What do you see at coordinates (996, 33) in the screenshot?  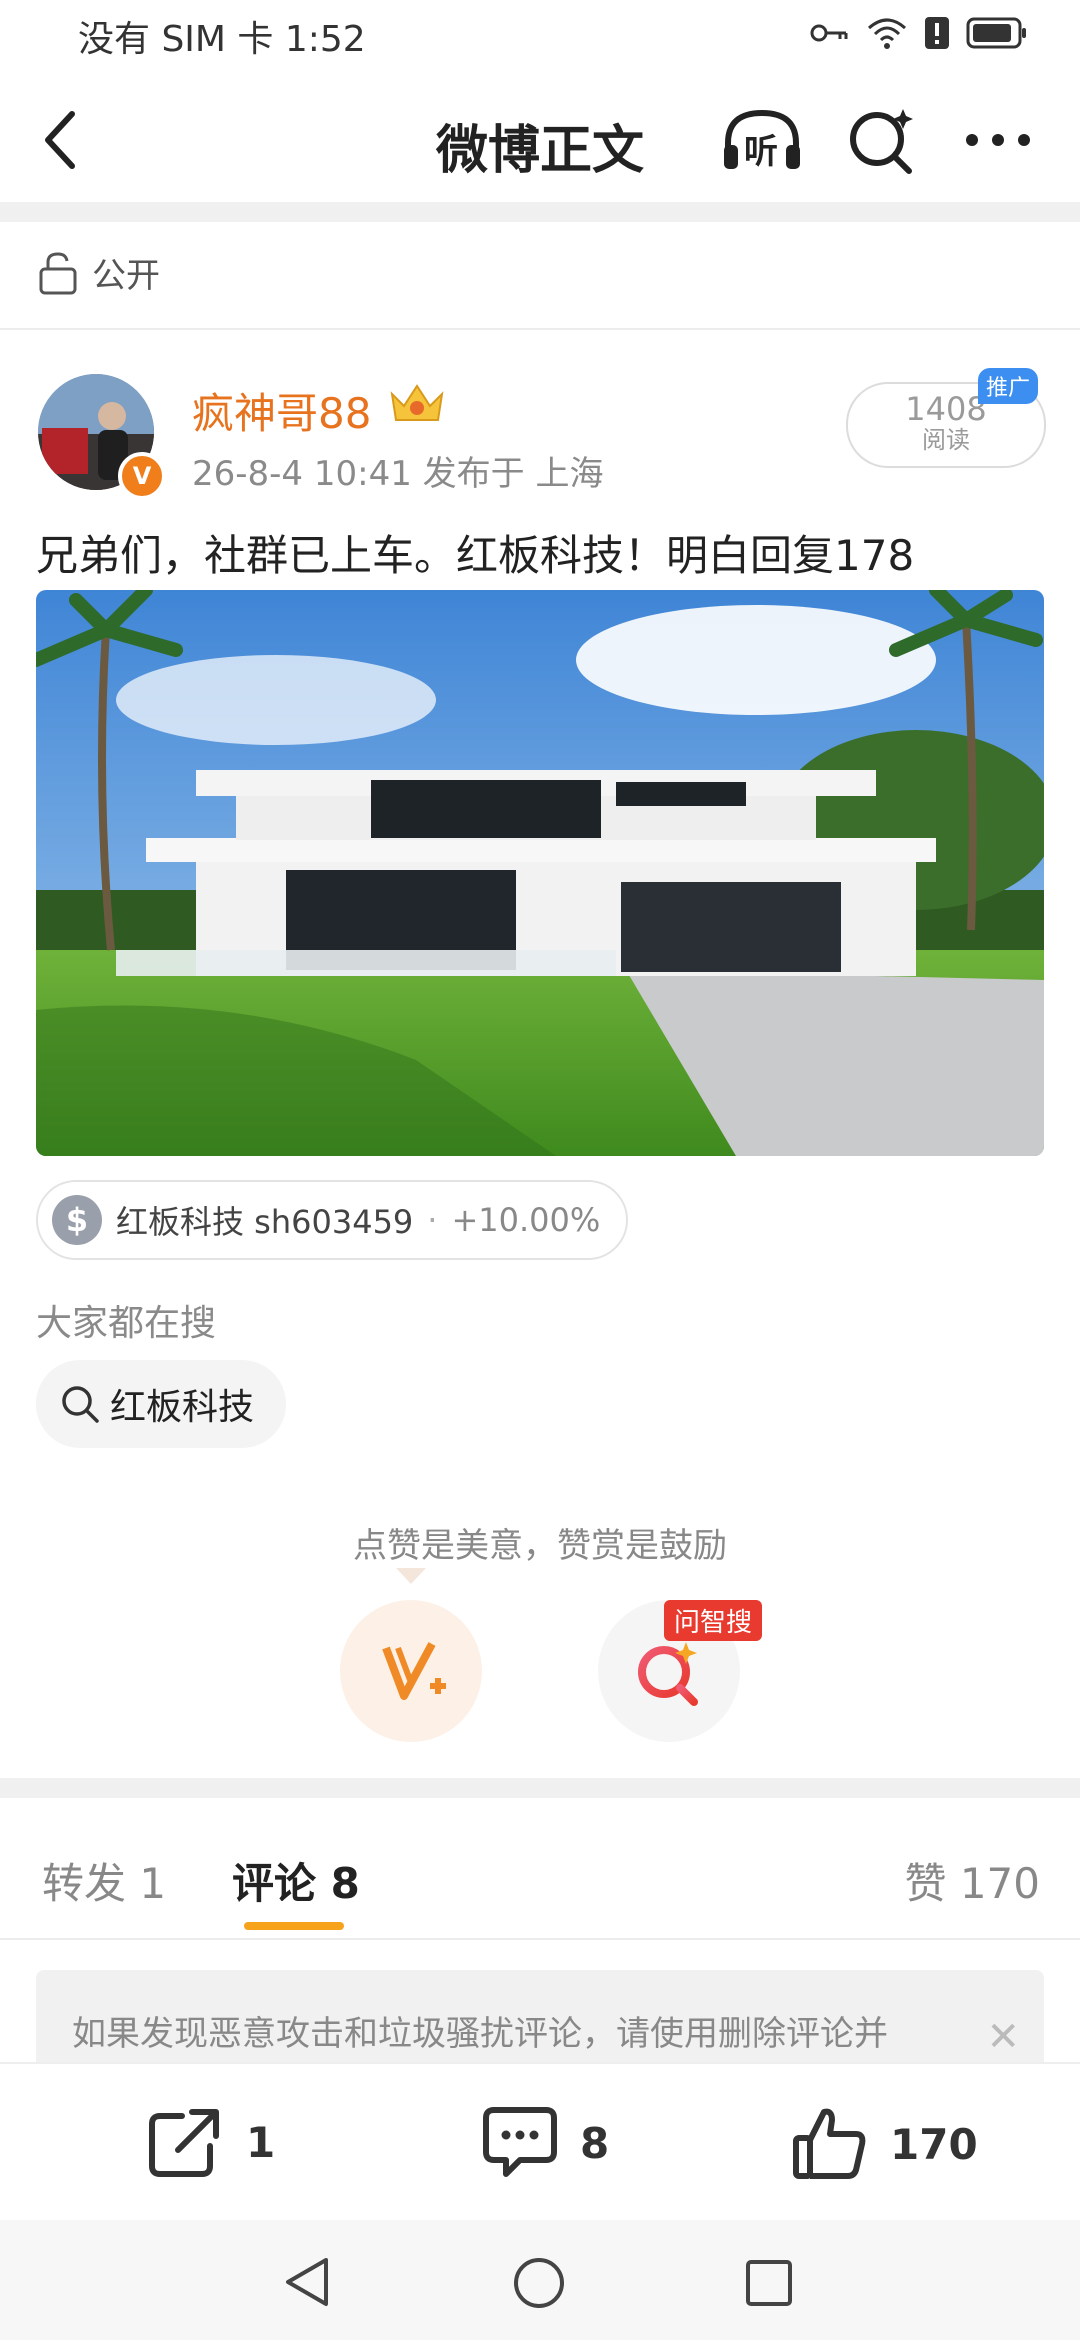 I see `battery-icon` at bounding box center [996, 33].